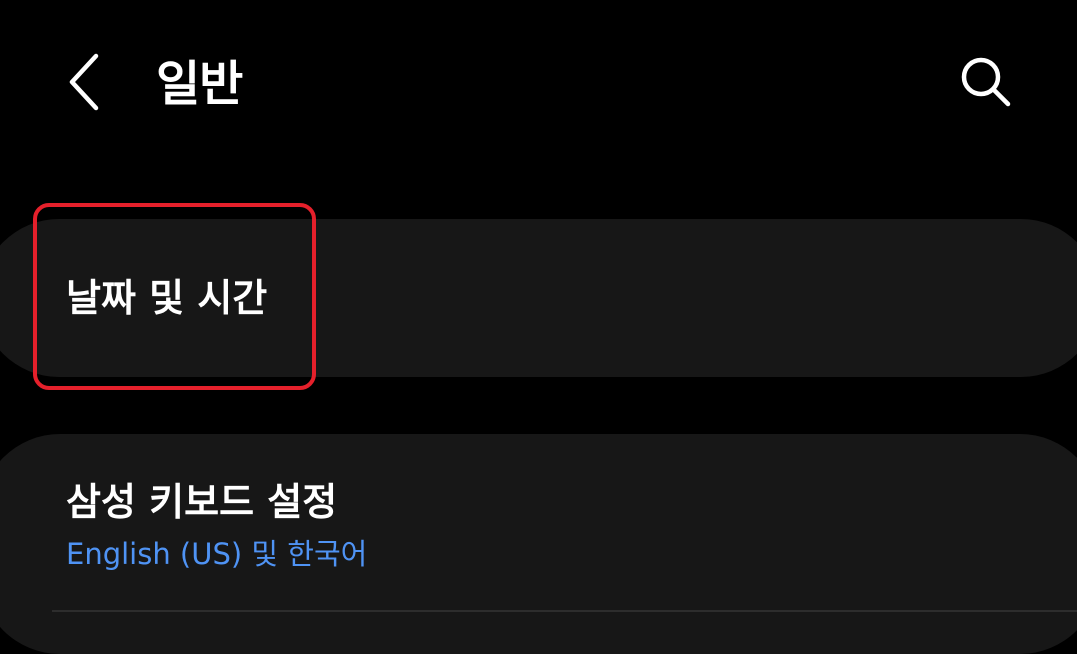  I want to click on page-title: 일반, so click(199, 84).